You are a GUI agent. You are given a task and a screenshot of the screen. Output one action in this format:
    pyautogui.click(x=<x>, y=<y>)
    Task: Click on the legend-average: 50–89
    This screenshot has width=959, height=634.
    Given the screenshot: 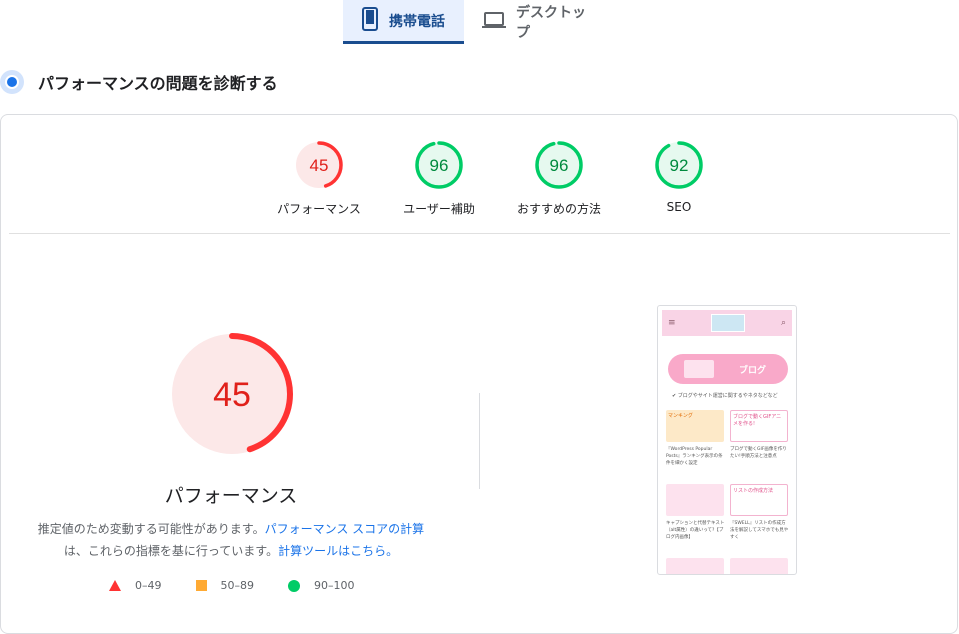 What is the action you would take?
    pyautogui.click(x=225, y=585)
    